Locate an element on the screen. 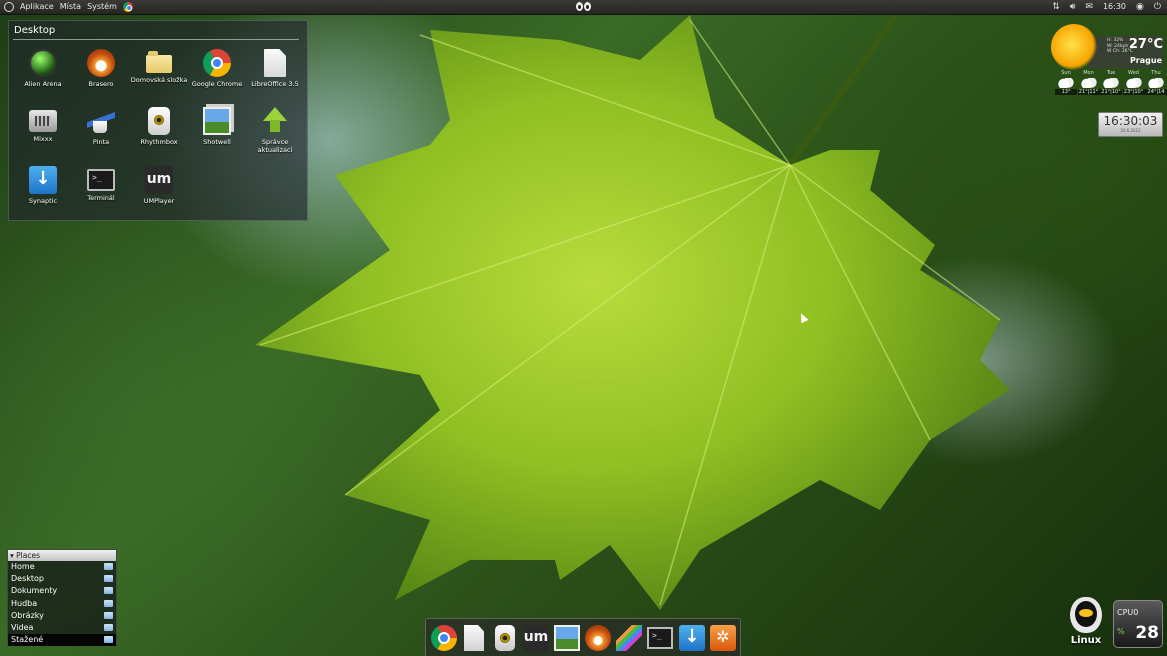 The image size is (1167, 656). linux-badge: Linux is located at coordinates (1086, 623).